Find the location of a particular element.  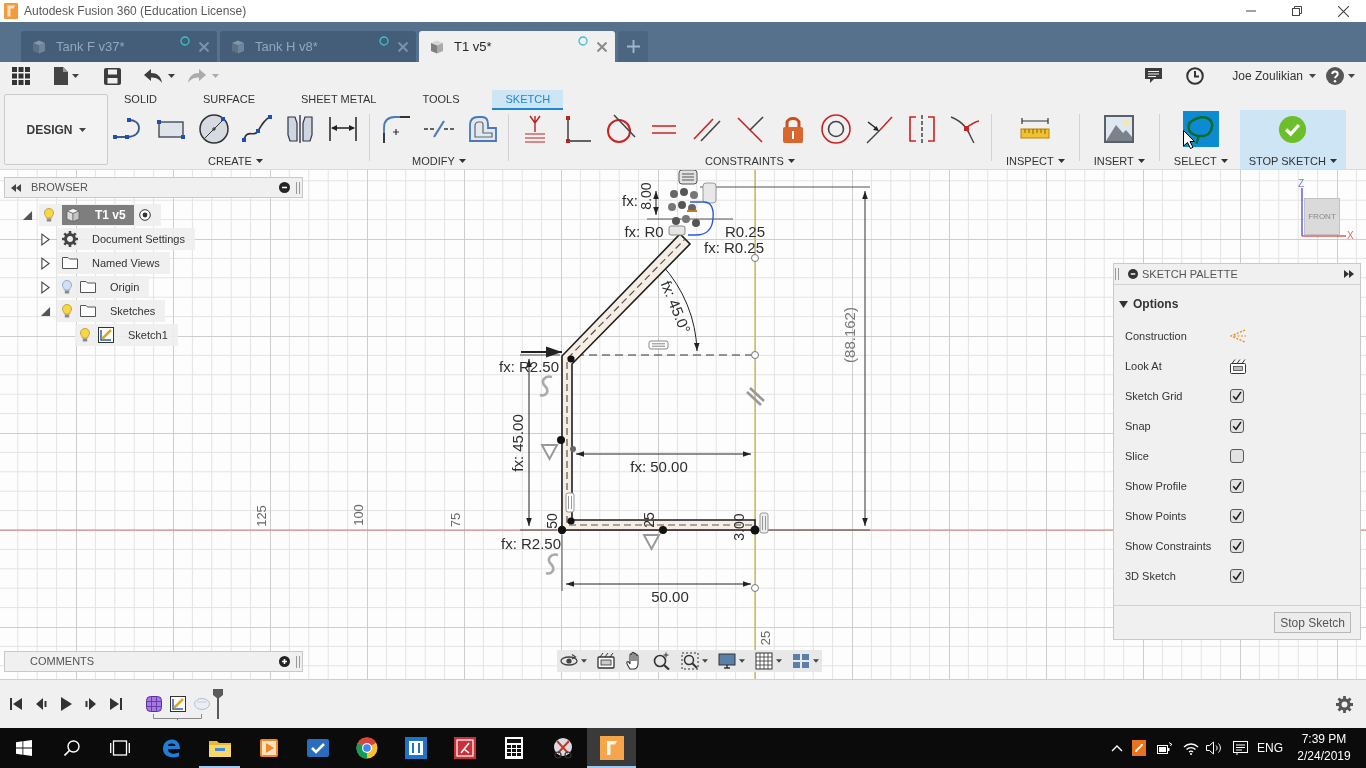

settings-icon is located at coordinates (1344, 704).